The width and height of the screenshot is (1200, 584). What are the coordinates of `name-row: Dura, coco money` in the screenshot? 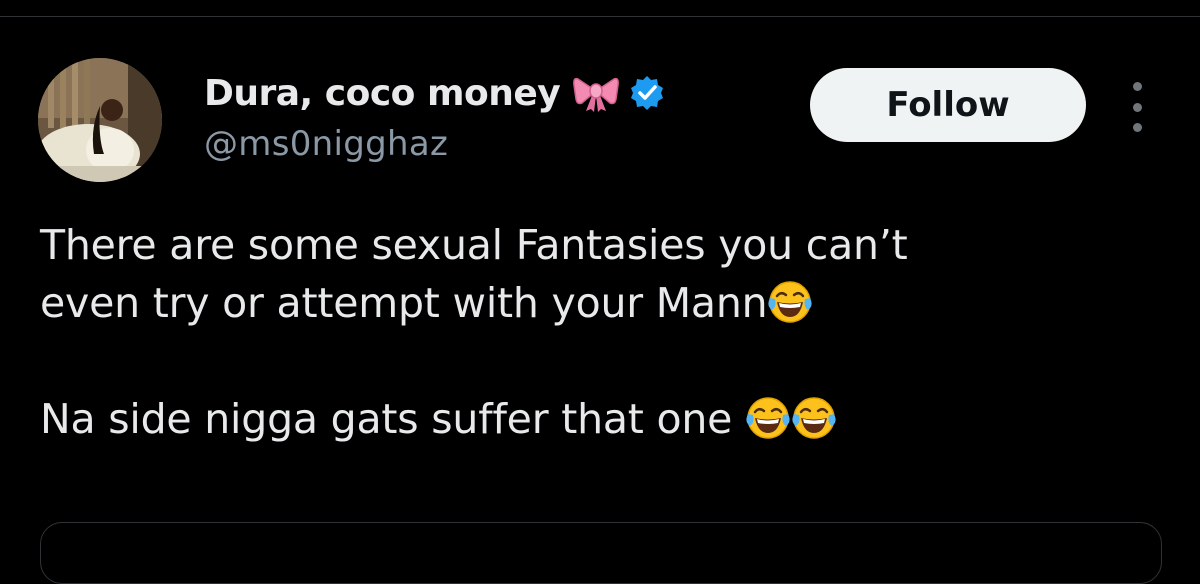 It's located at (435, 93).